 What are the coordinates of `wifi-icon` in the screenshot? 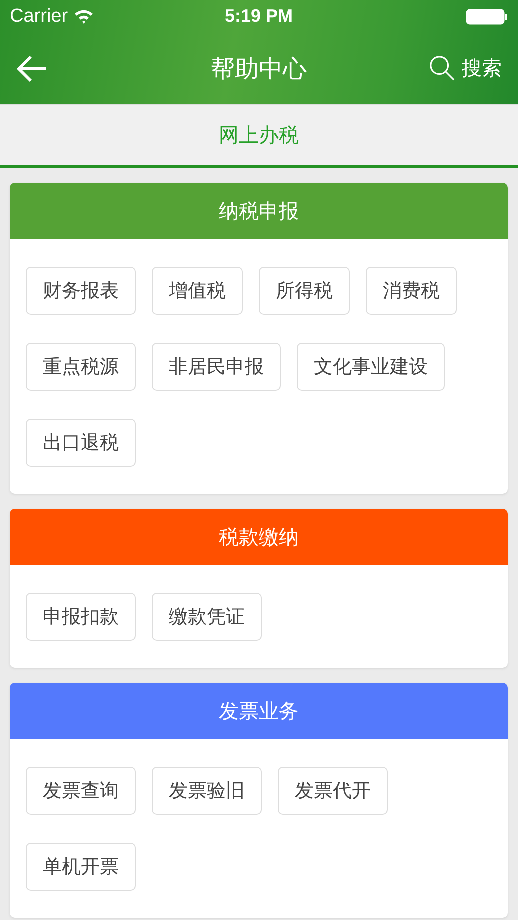 It's located at (84, 16).